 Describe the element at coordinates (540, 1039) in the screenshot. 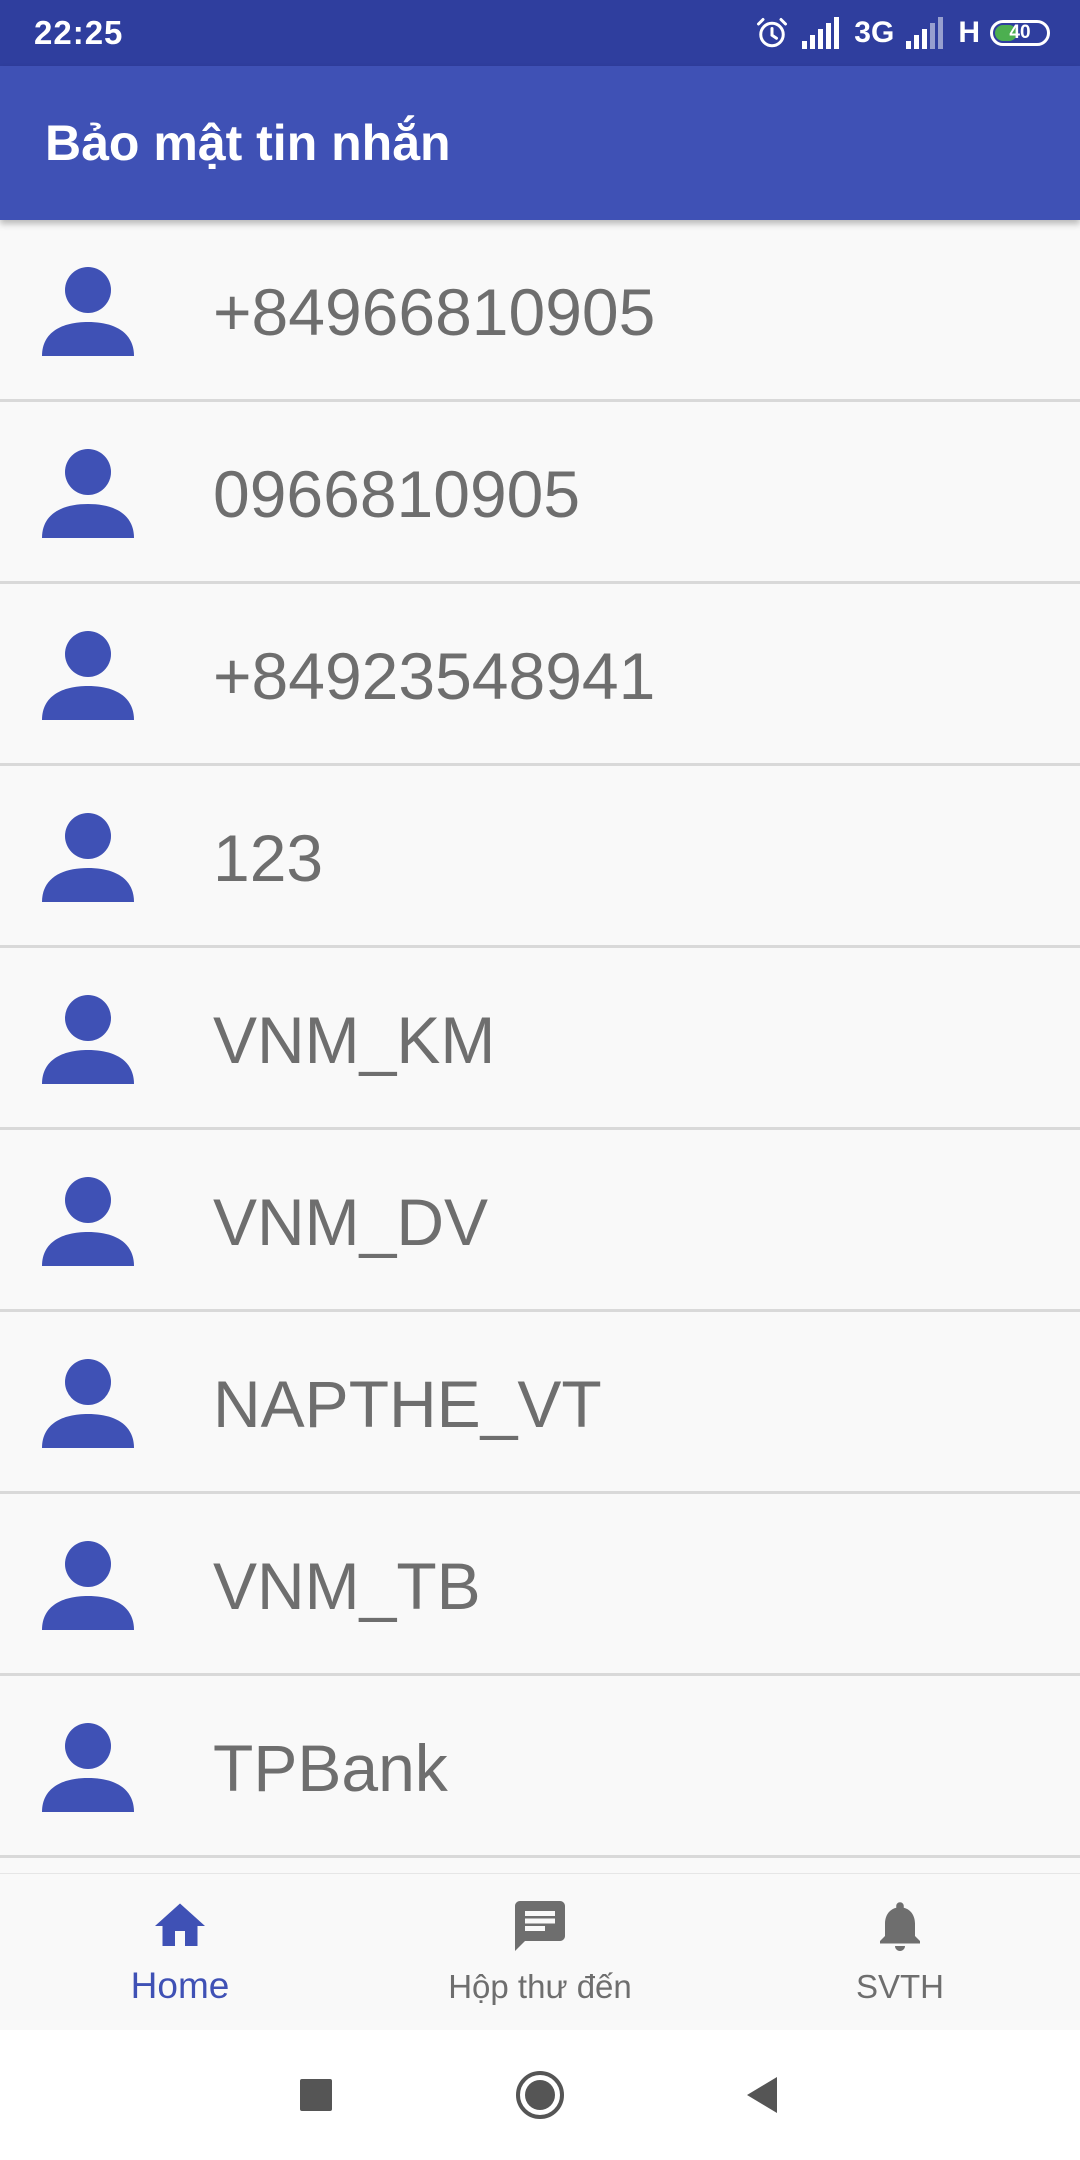

I see `list-item: VNM_KM` at that location.